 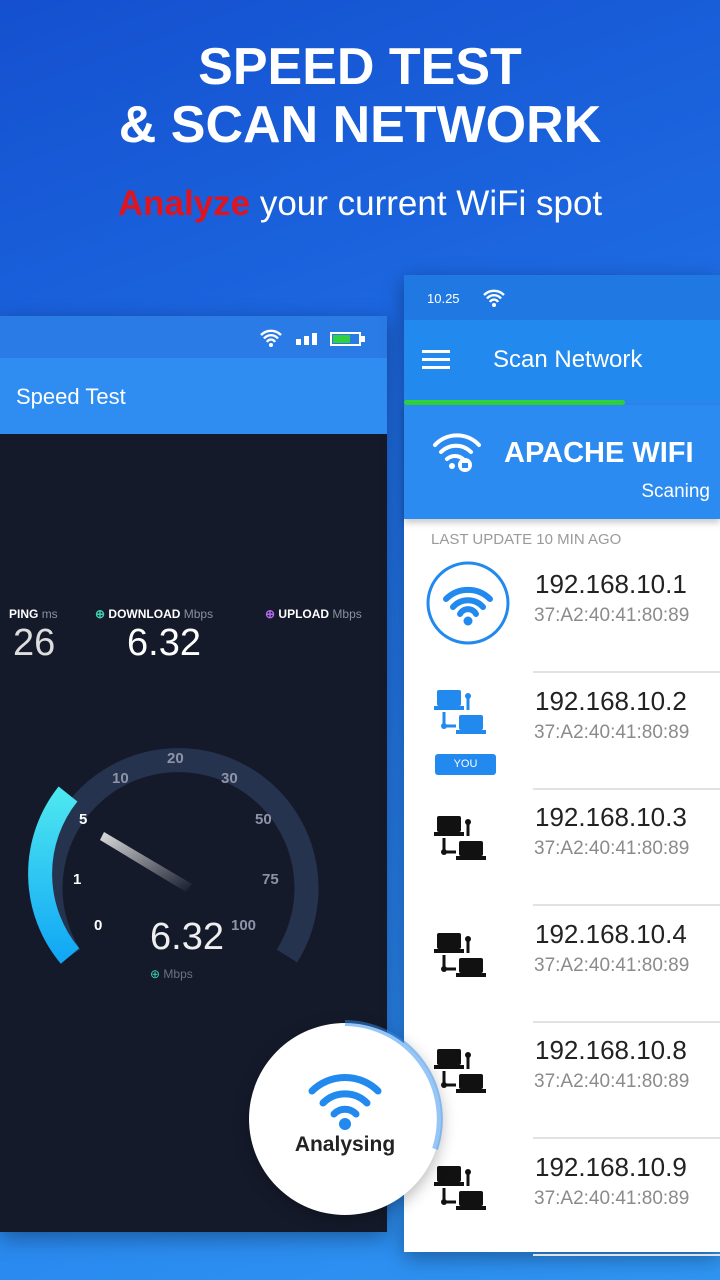 I want to click on clock: 10.25, so click(x=443, y=298).